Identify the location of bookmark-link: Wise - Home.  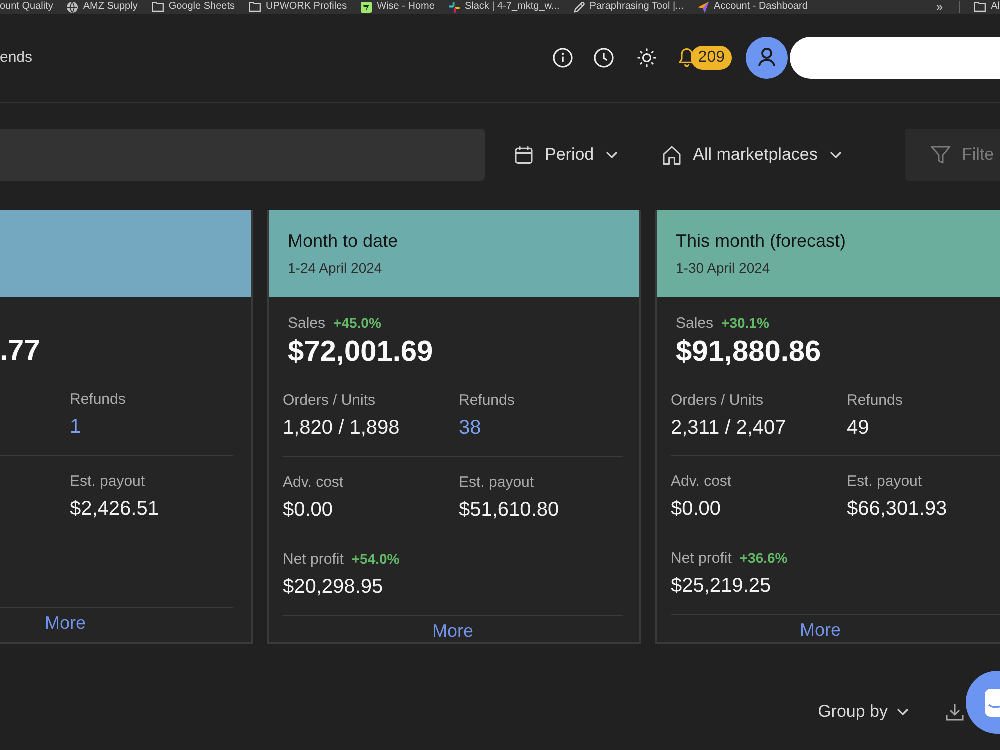
(398, 7).